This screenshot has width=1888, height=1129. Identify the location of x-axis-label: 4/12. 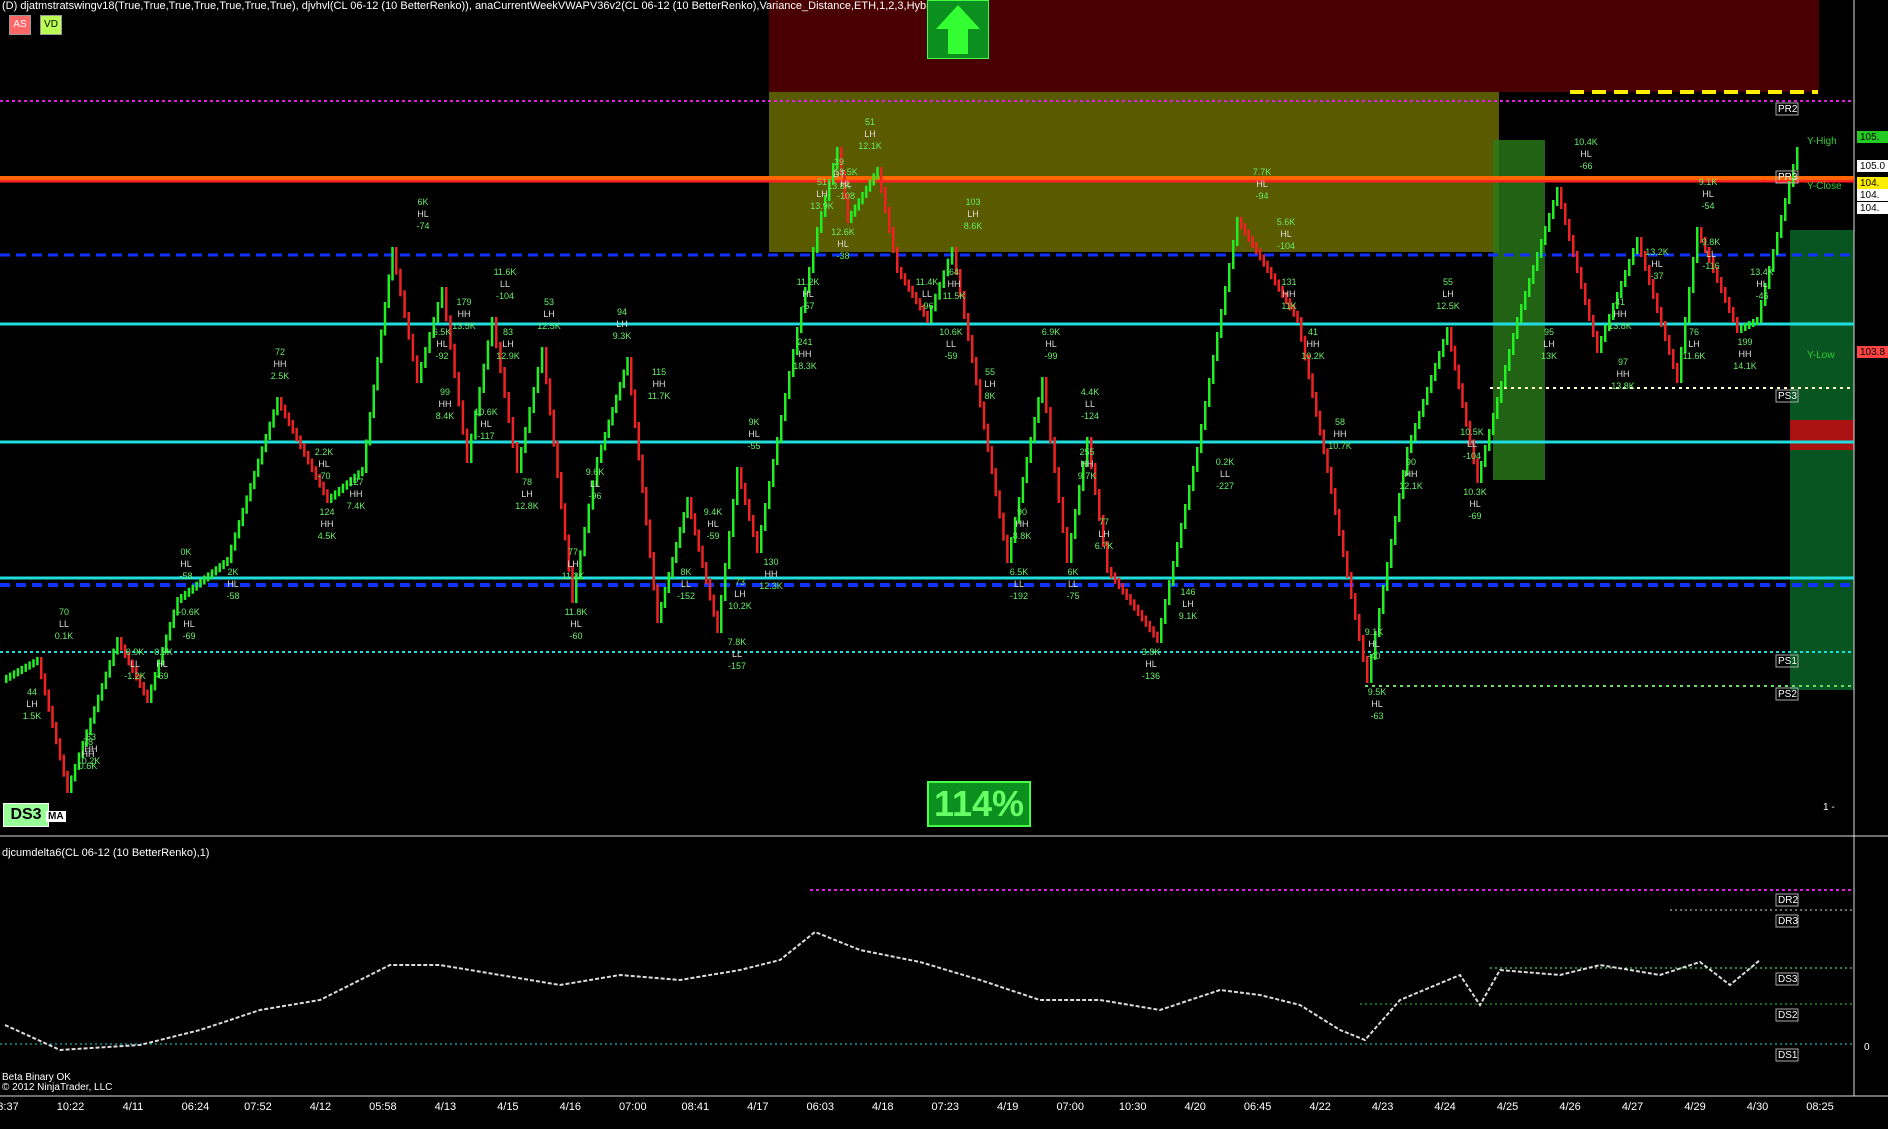
(320, 1107).